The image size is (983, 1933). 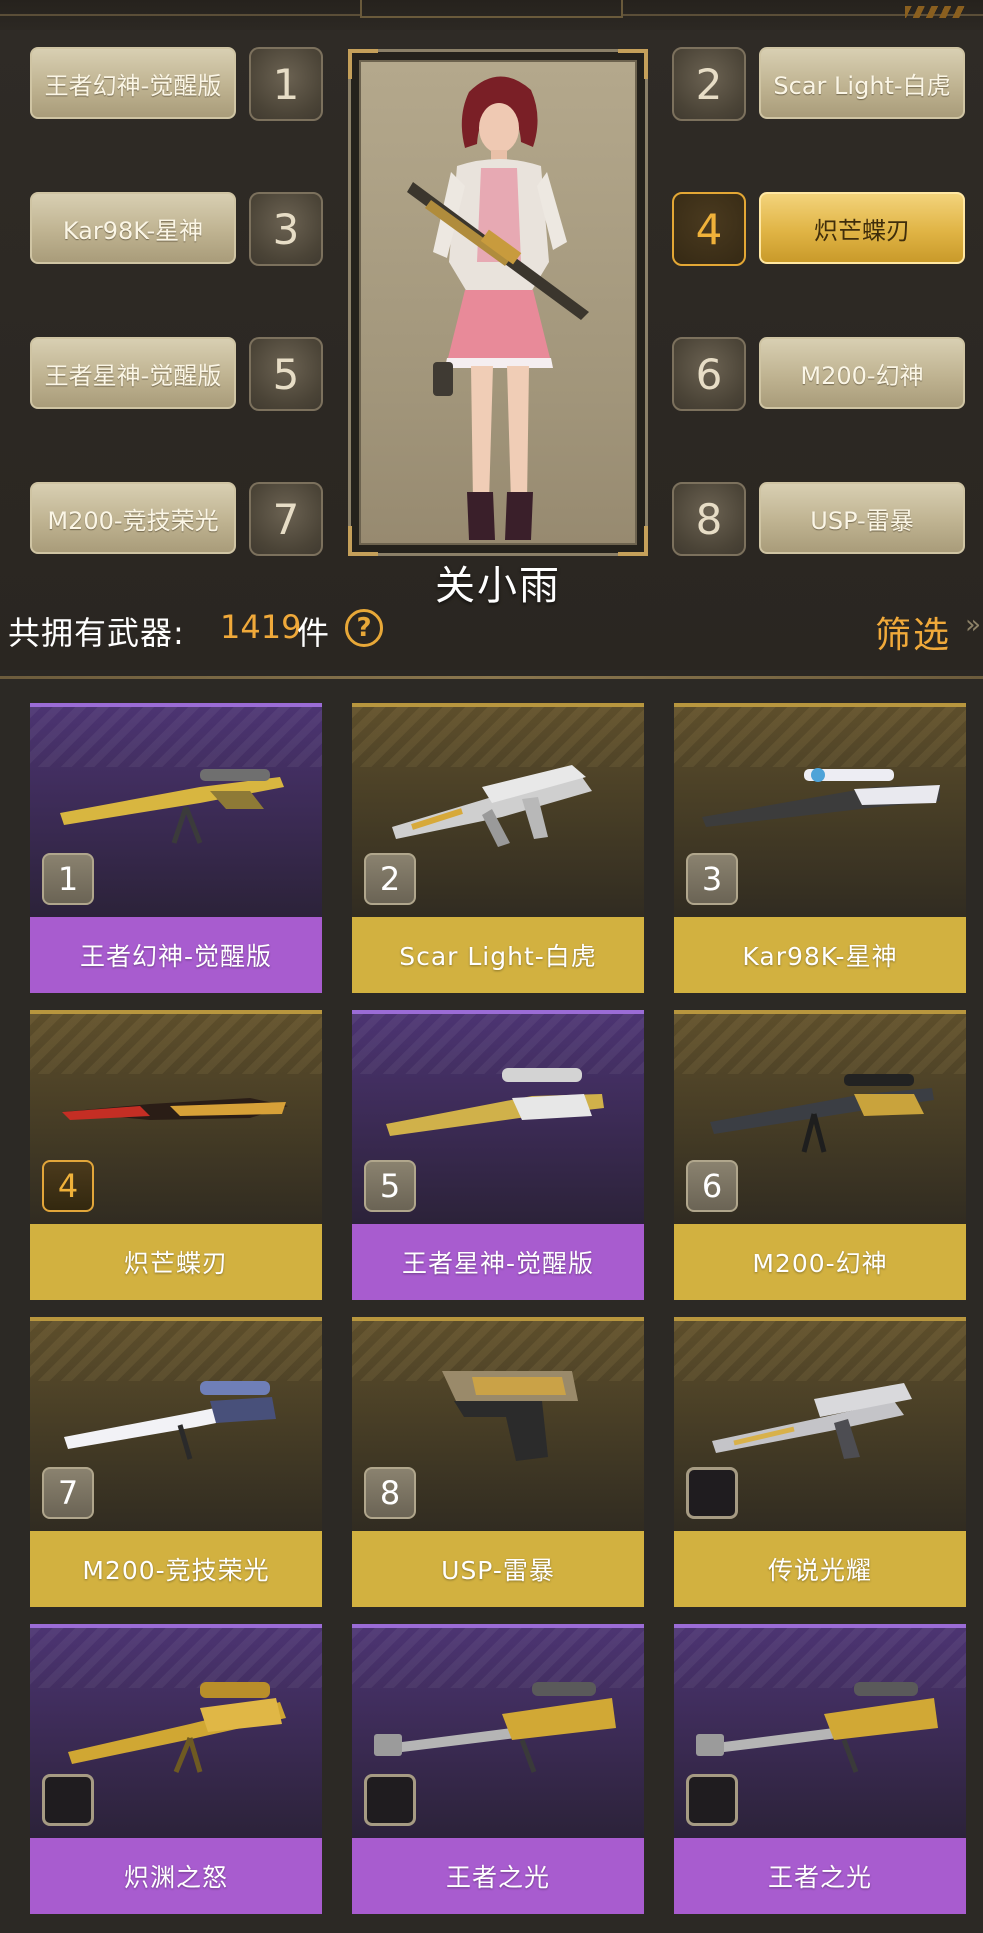 What do you see at coordinates (935, 12) in the screenshot?
I see `top-stripes-ornament` at bounding box center [935, 12].